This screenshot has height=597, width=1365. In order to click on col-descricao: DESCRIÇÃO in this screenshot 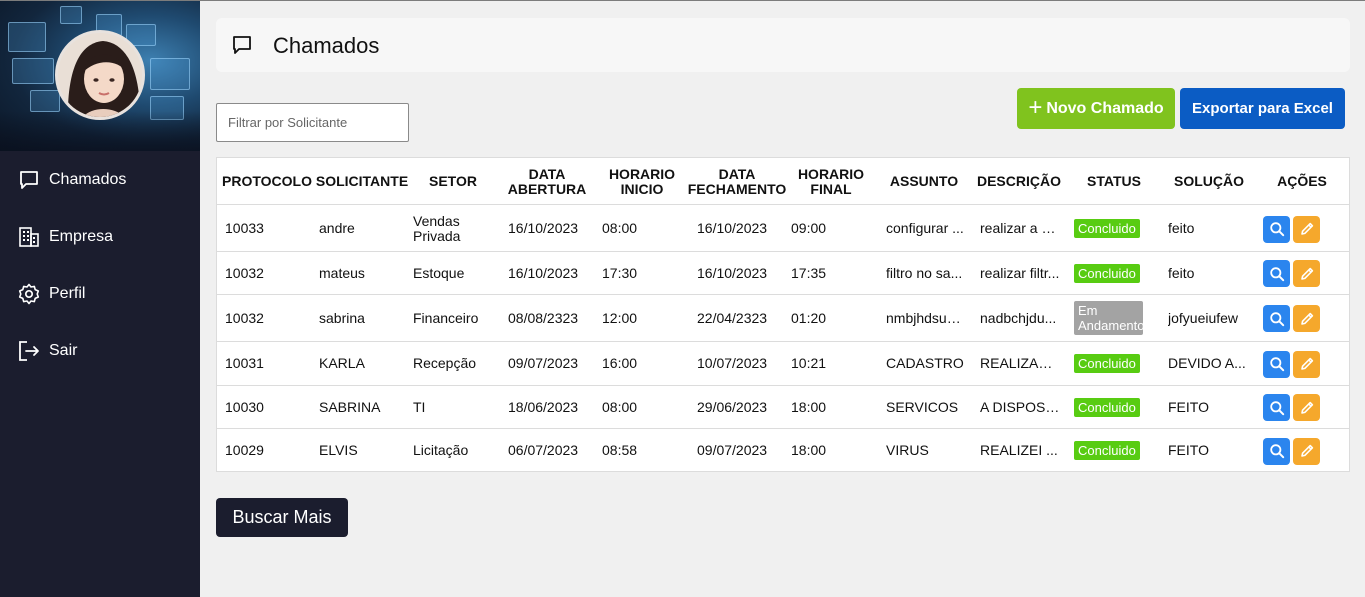, I will do `click(1019, 181)`.